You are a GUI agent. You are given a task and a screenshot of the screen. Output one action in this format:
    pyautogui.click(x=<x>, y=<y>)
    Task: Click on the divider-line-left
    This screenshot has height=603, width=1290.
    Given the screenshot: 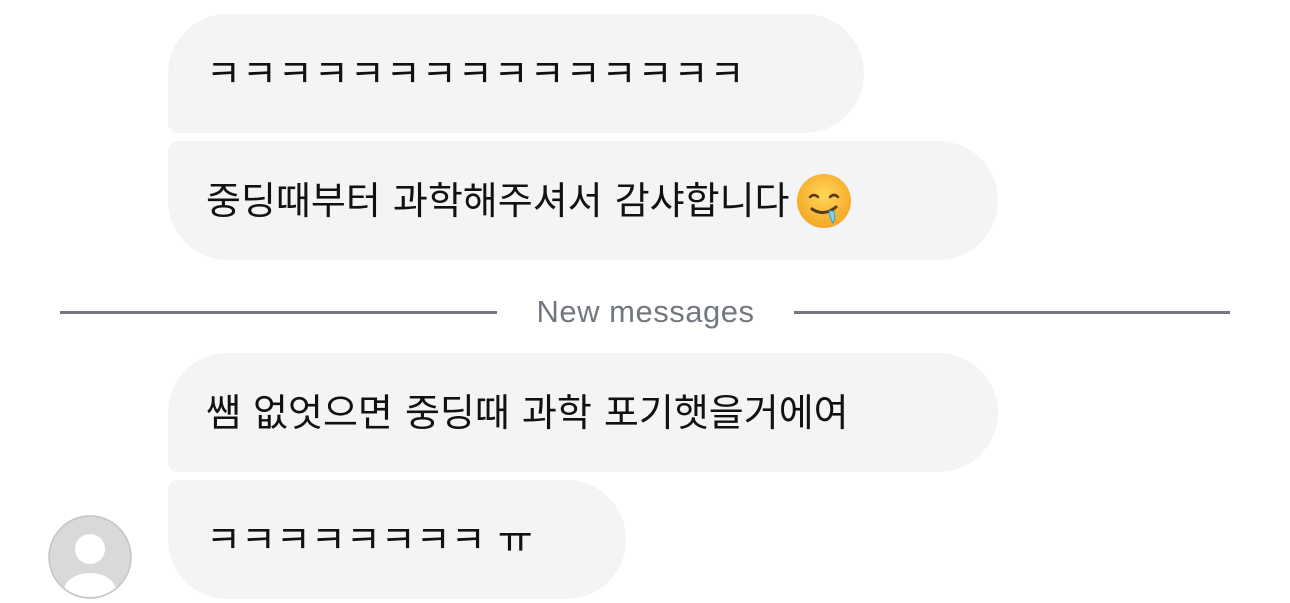 What is the action you would take?
    pyautogui.click(x=278, y=312)
    